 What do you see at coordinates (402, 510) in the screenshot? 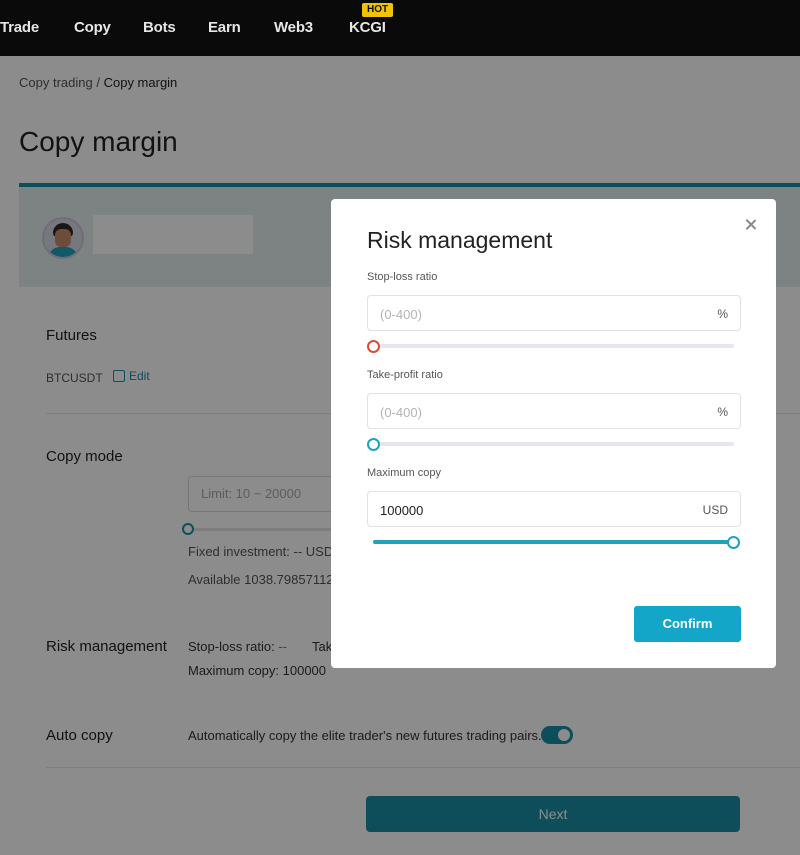
I see `max-copy-value: 100000` at bounding box center [402, 510].